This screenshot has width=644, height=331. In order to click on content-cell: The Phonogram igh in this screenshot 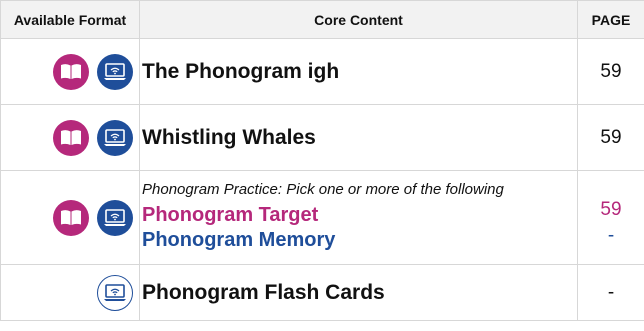, I will do `click(358, 71)`.